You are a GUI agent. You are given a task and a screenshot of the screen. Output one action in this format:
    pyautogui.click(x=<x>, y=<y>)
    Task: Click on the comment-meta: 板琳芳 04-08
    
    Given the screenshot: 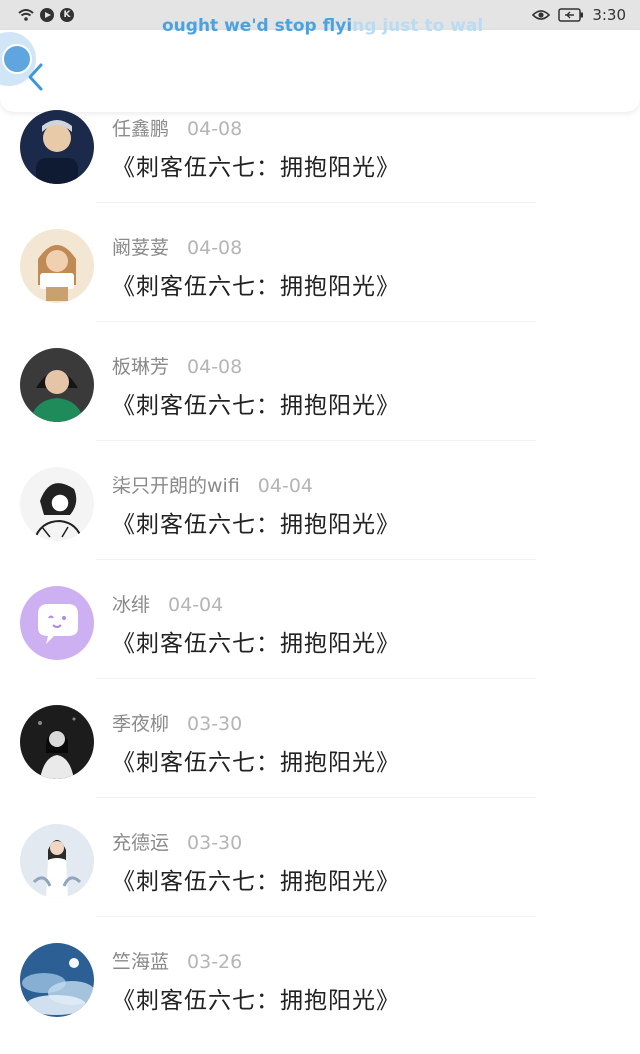 What is the action you would take?
    pyautogui.click(x=177, y=365)
    